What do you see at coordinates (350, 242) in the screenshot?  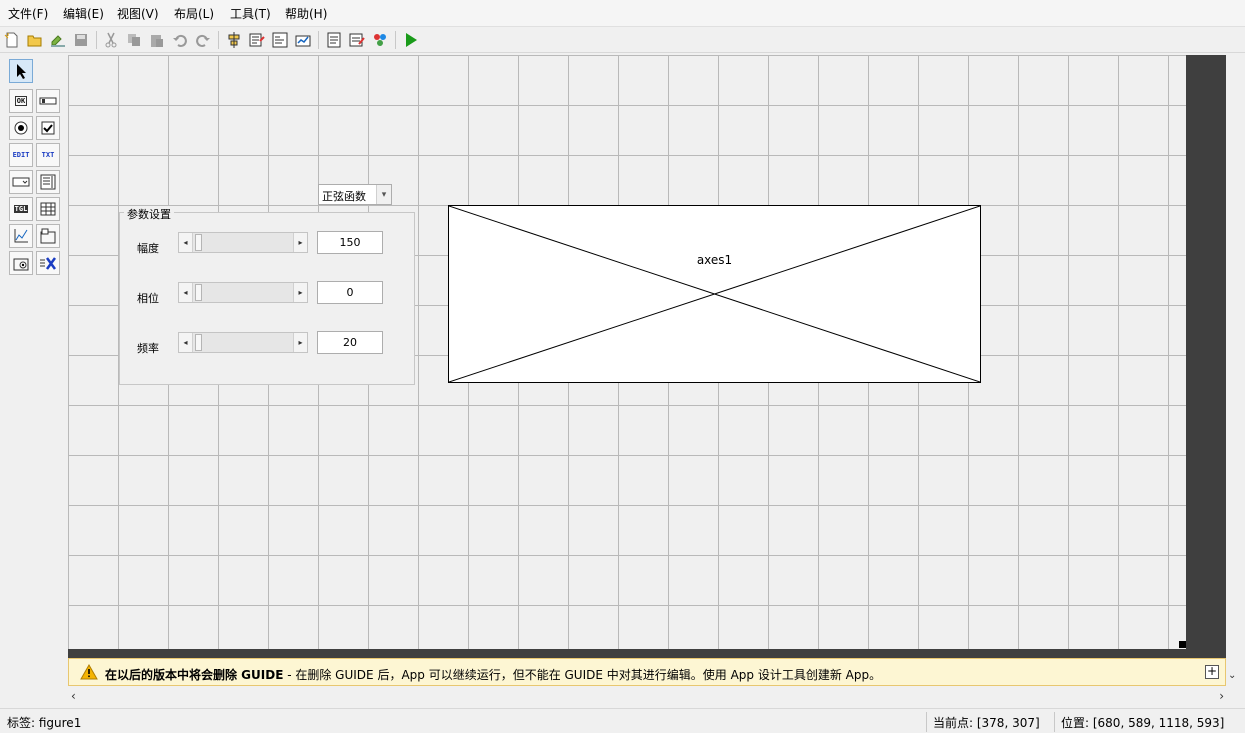 I see `amplitude-edit: 150` at bounding box center [350, 242].